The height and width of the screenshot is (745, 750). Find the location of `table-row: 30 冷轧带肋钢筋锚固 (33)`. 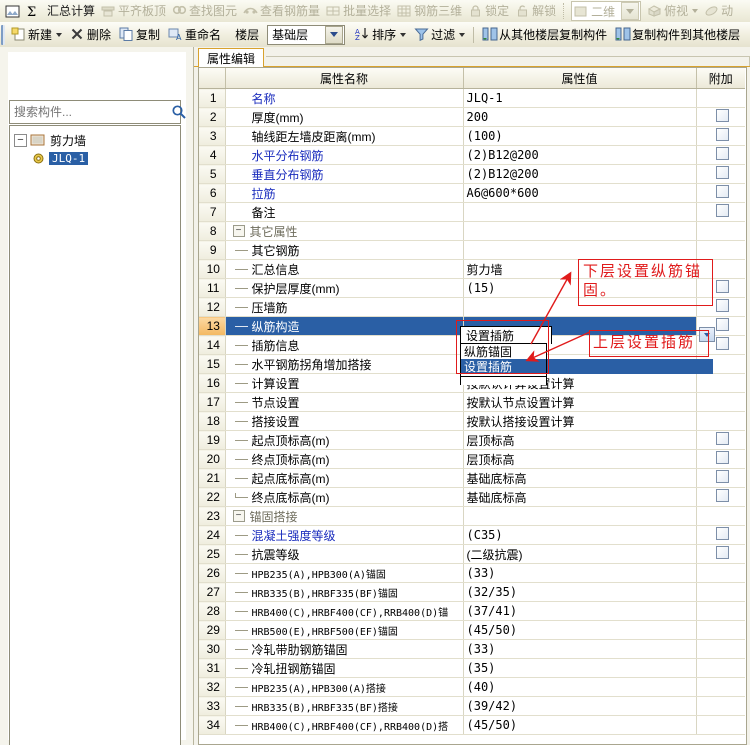

table-row: 30 冷轧带肋钢筋锚固 (33) is located at coordinates (472, 649).